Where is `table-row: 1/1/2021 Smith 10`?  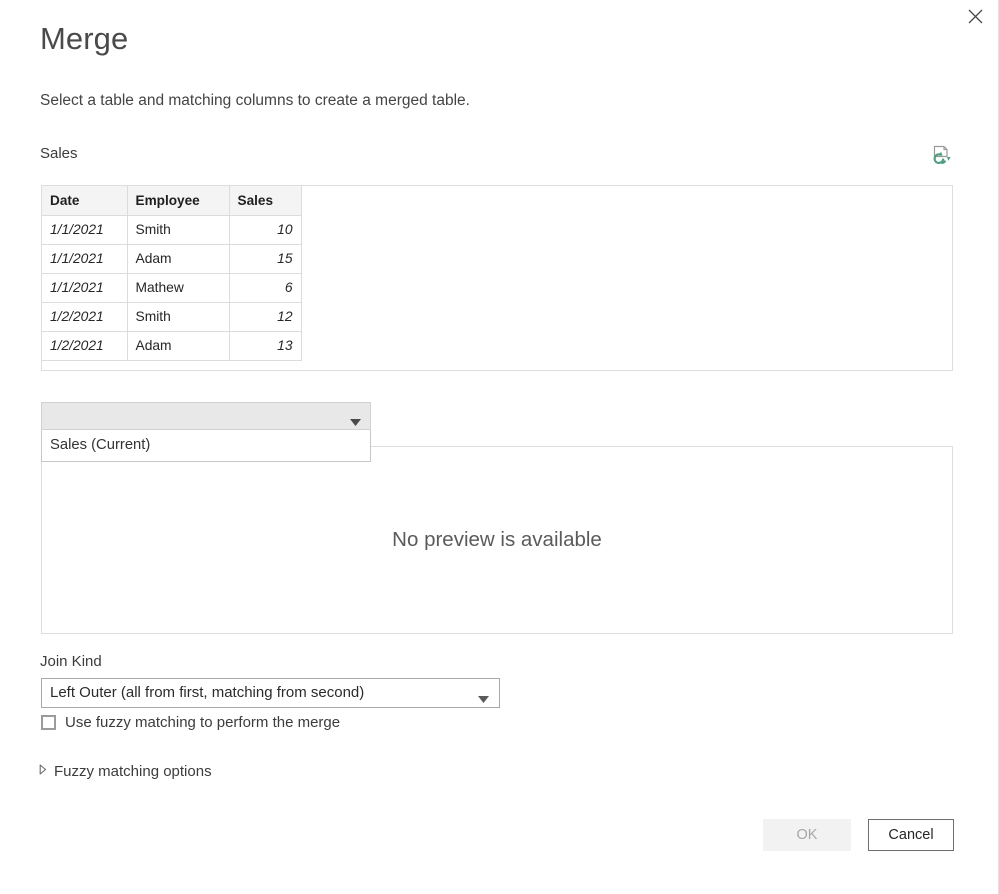 table-row: 1/1/2021 Smith 10 is located at coordinates (172, 230).